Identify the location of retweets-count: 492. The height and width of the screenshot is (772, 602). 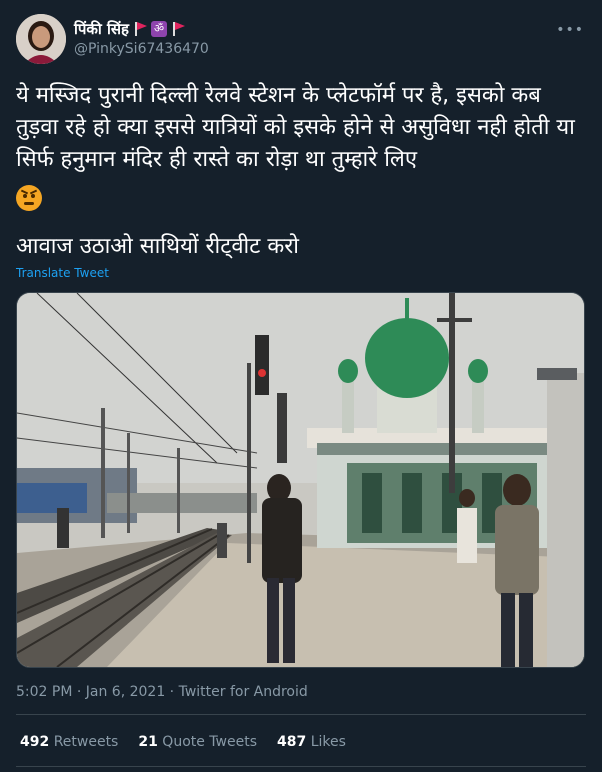
(35, 742).